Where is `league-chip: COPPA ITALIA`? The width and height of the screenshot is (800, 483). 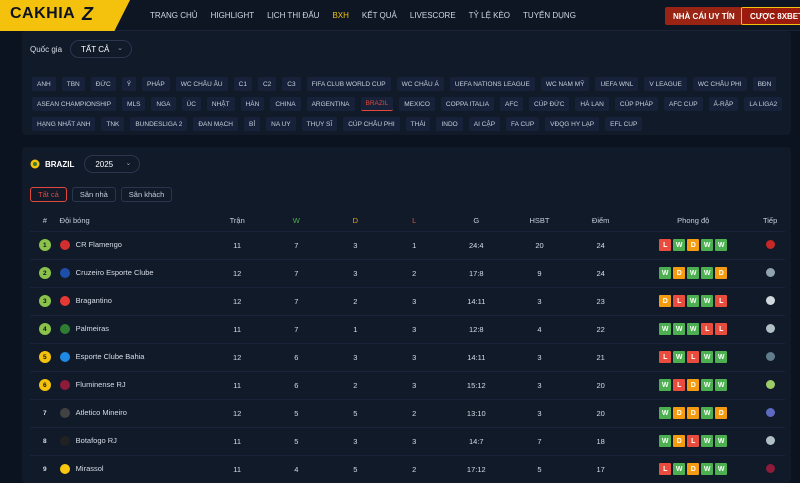
league-chip: COPPA ITALIA is located at coordinates (467, 104).